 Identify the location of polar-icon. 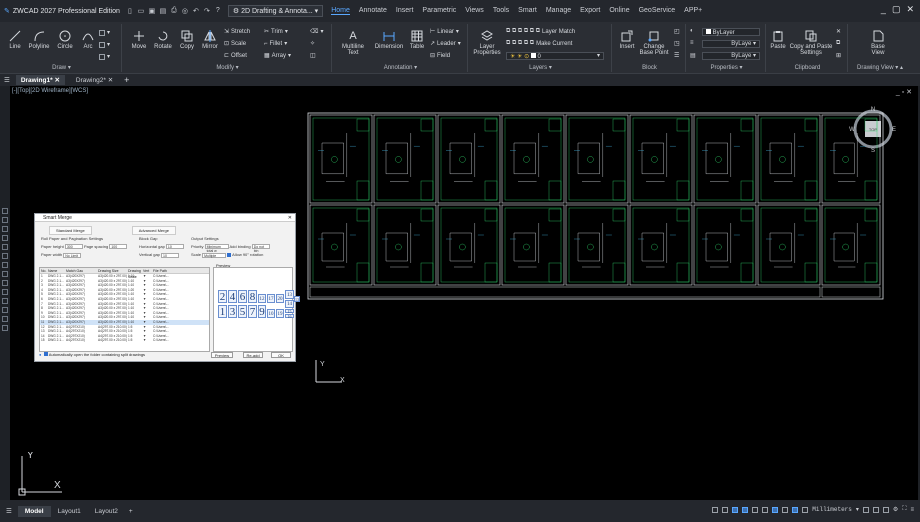
(745, 509).